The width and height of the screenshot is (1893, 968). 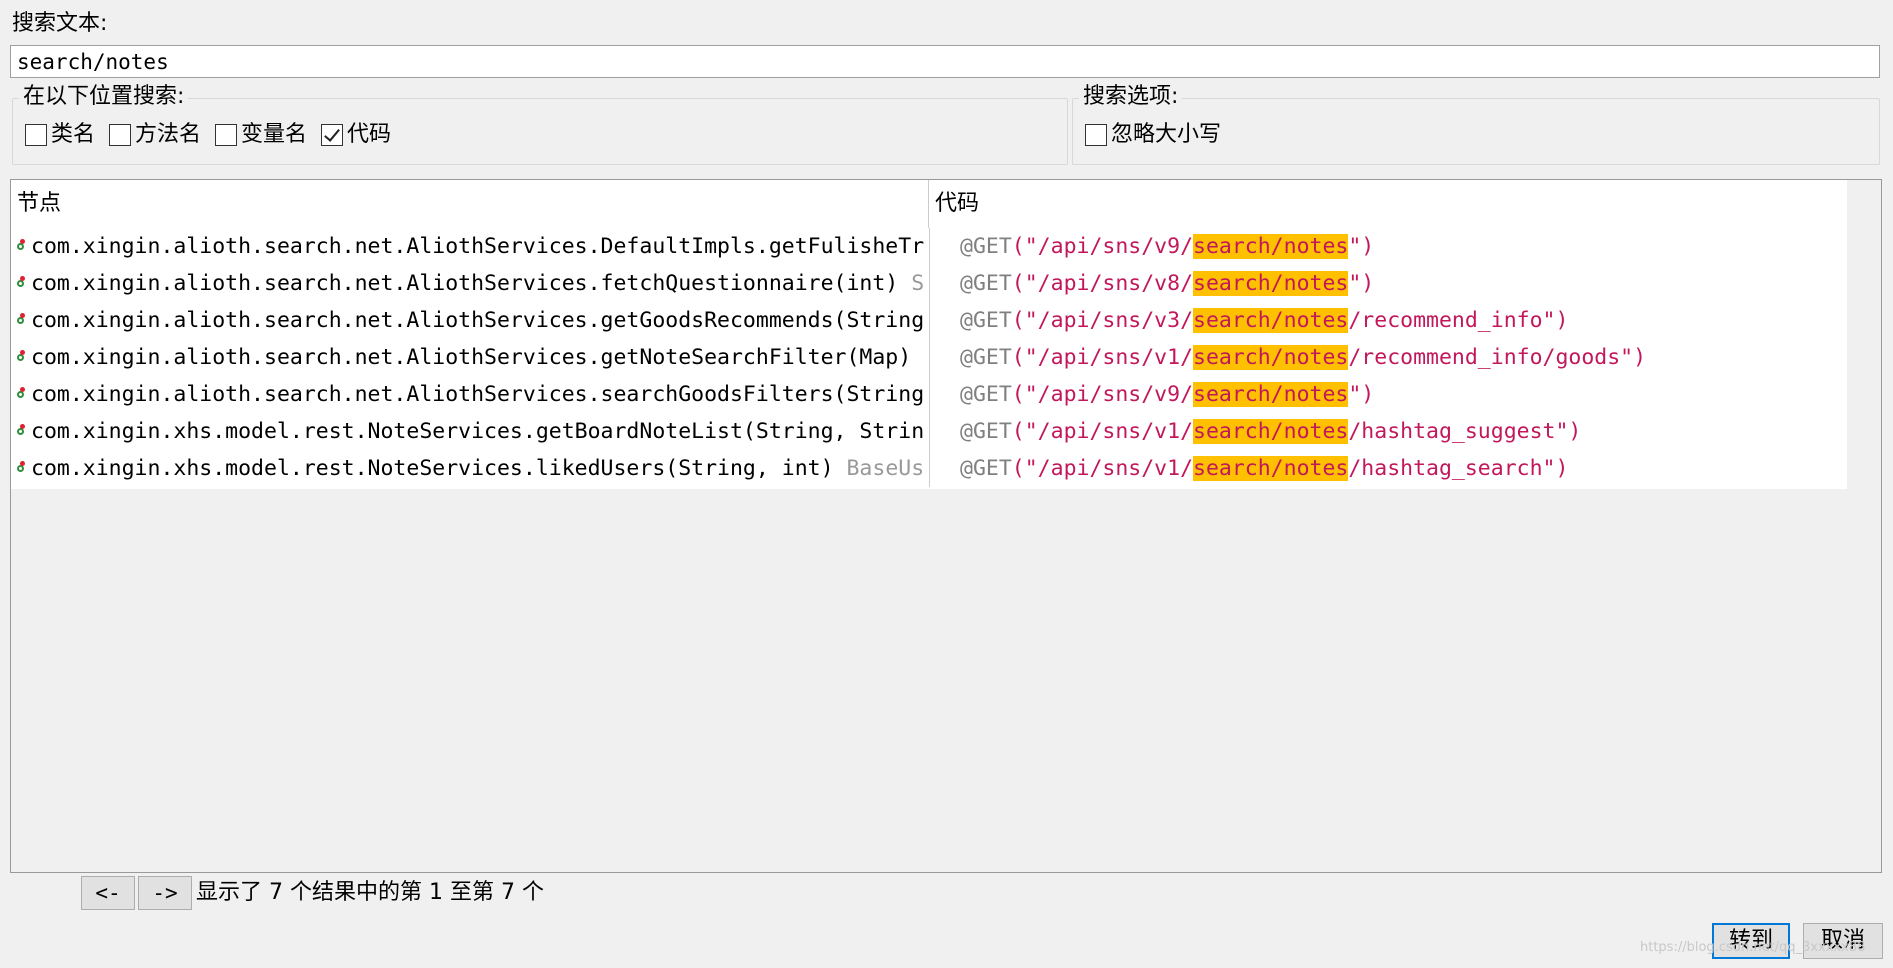 What do you see at coordinates (1109, 283) in the screenshot?
I see `string-prefix: "/api/sns/v8/` at bounding box center [1109, 283].